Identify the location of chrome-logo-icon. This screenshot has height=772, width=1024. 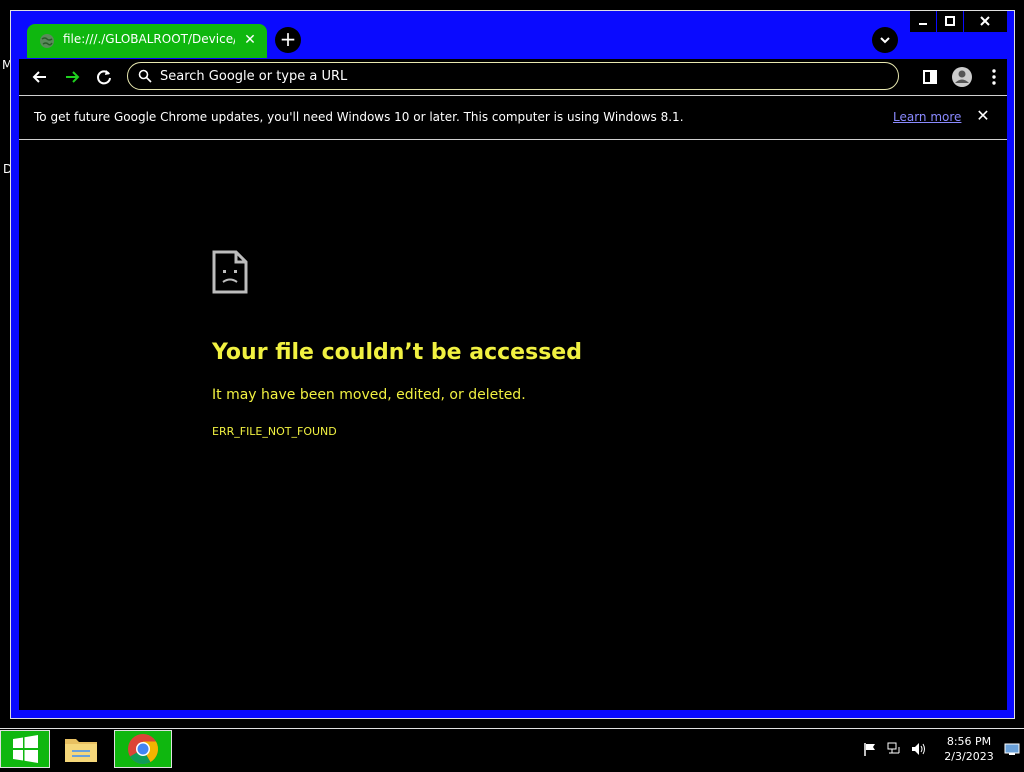
(143, 749).